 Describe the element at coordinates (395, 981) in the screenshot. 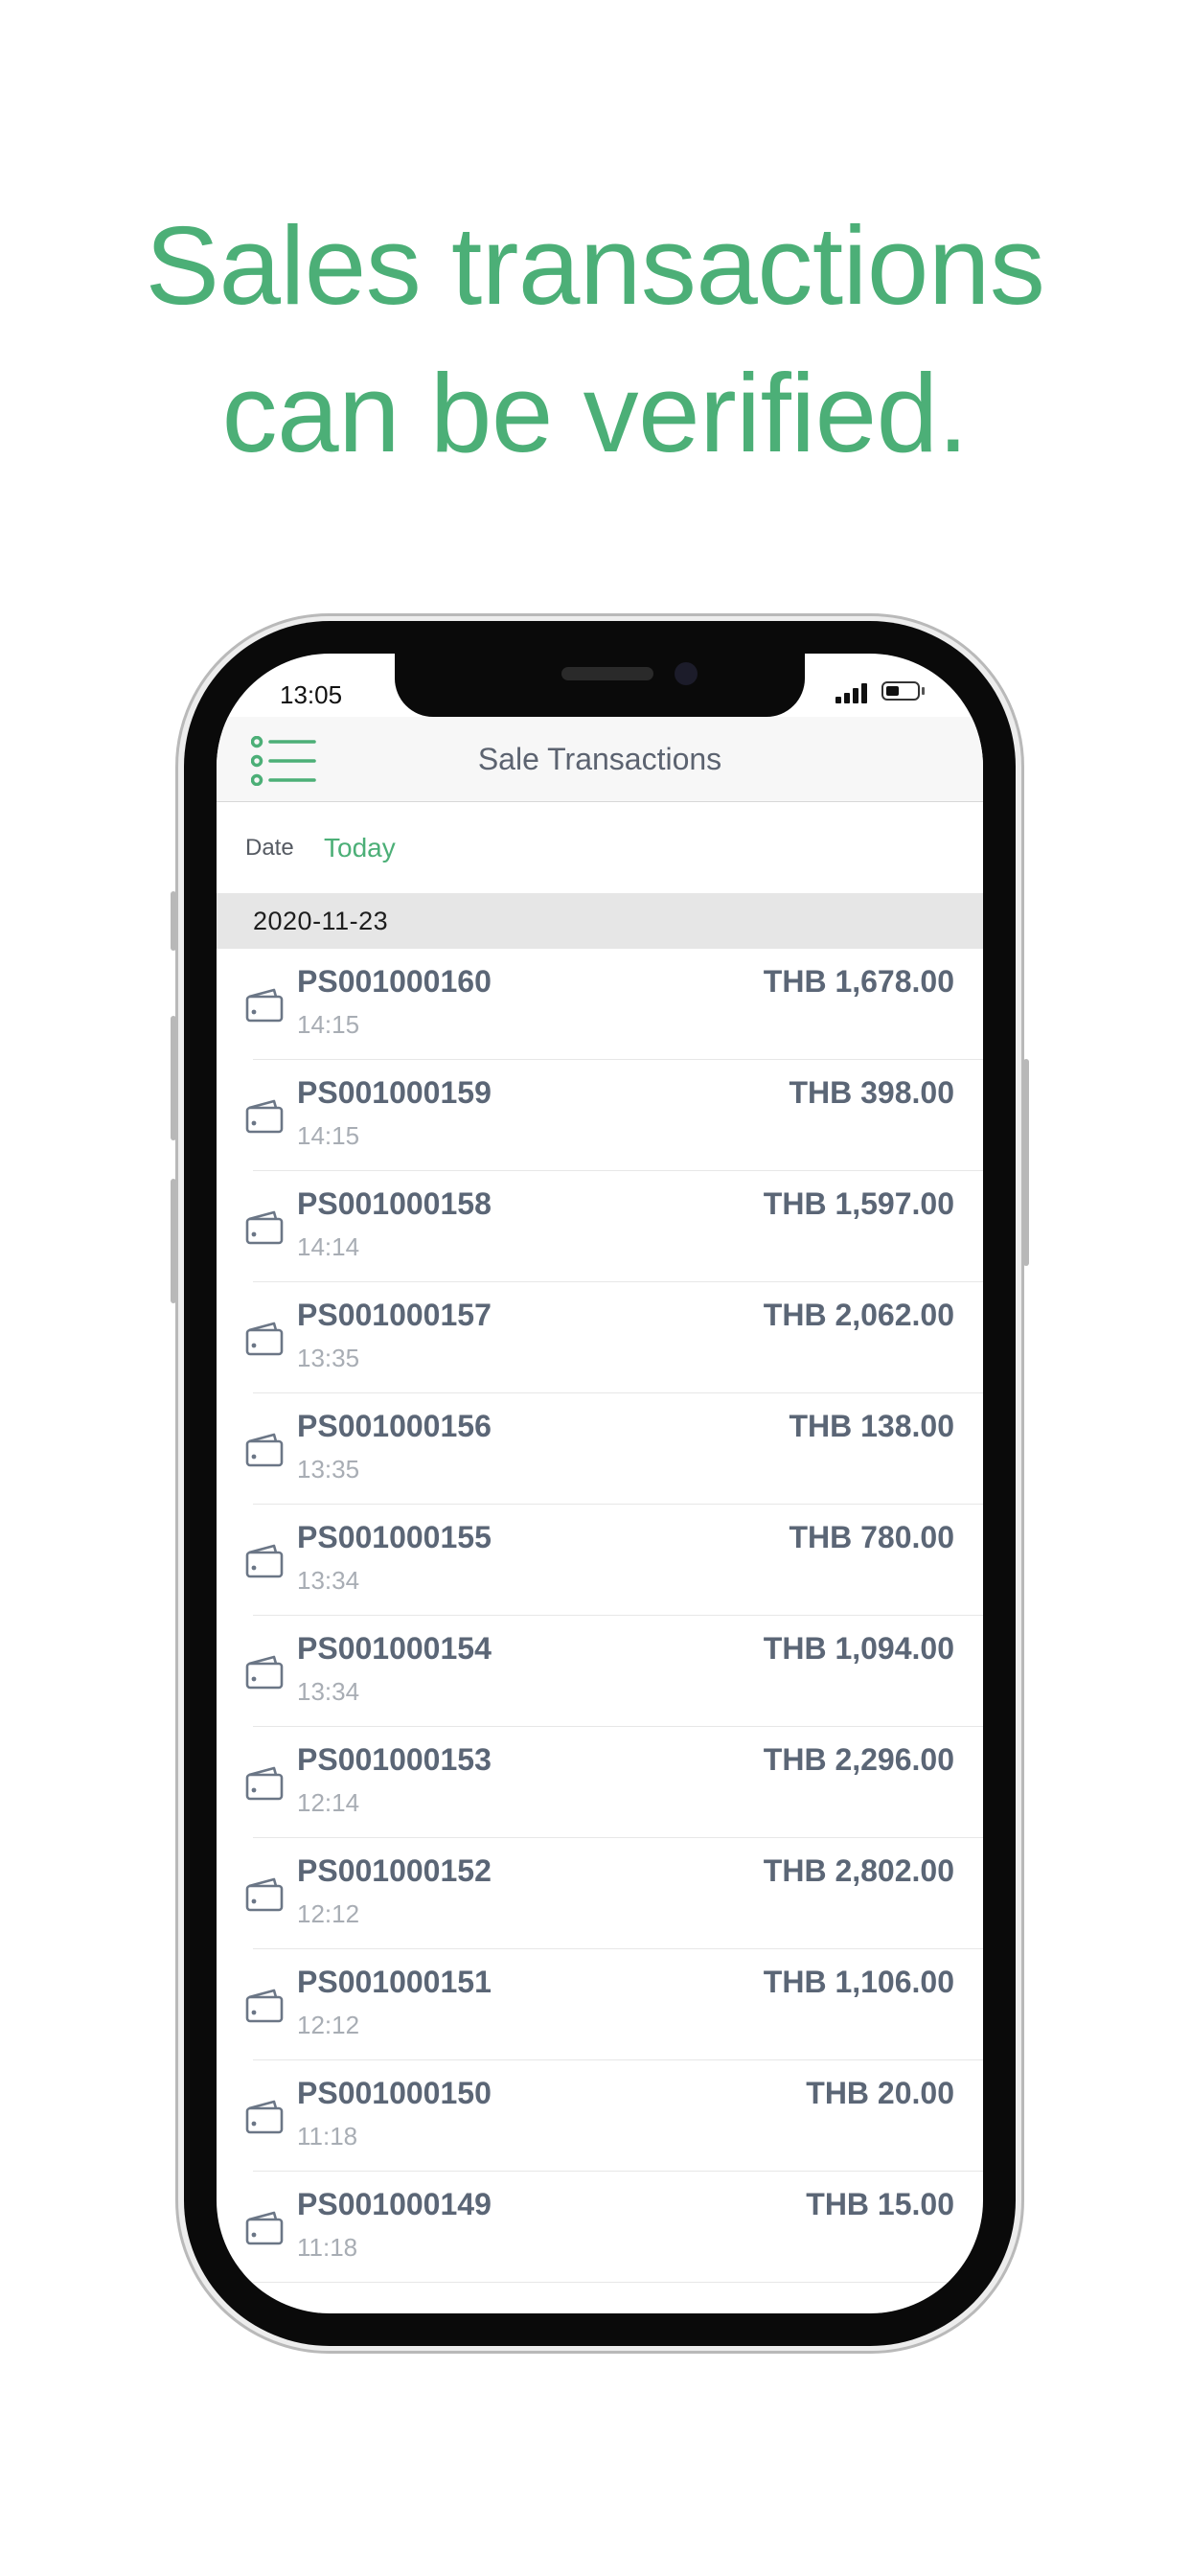

I see `transaction-id: PS001000160` at that location.